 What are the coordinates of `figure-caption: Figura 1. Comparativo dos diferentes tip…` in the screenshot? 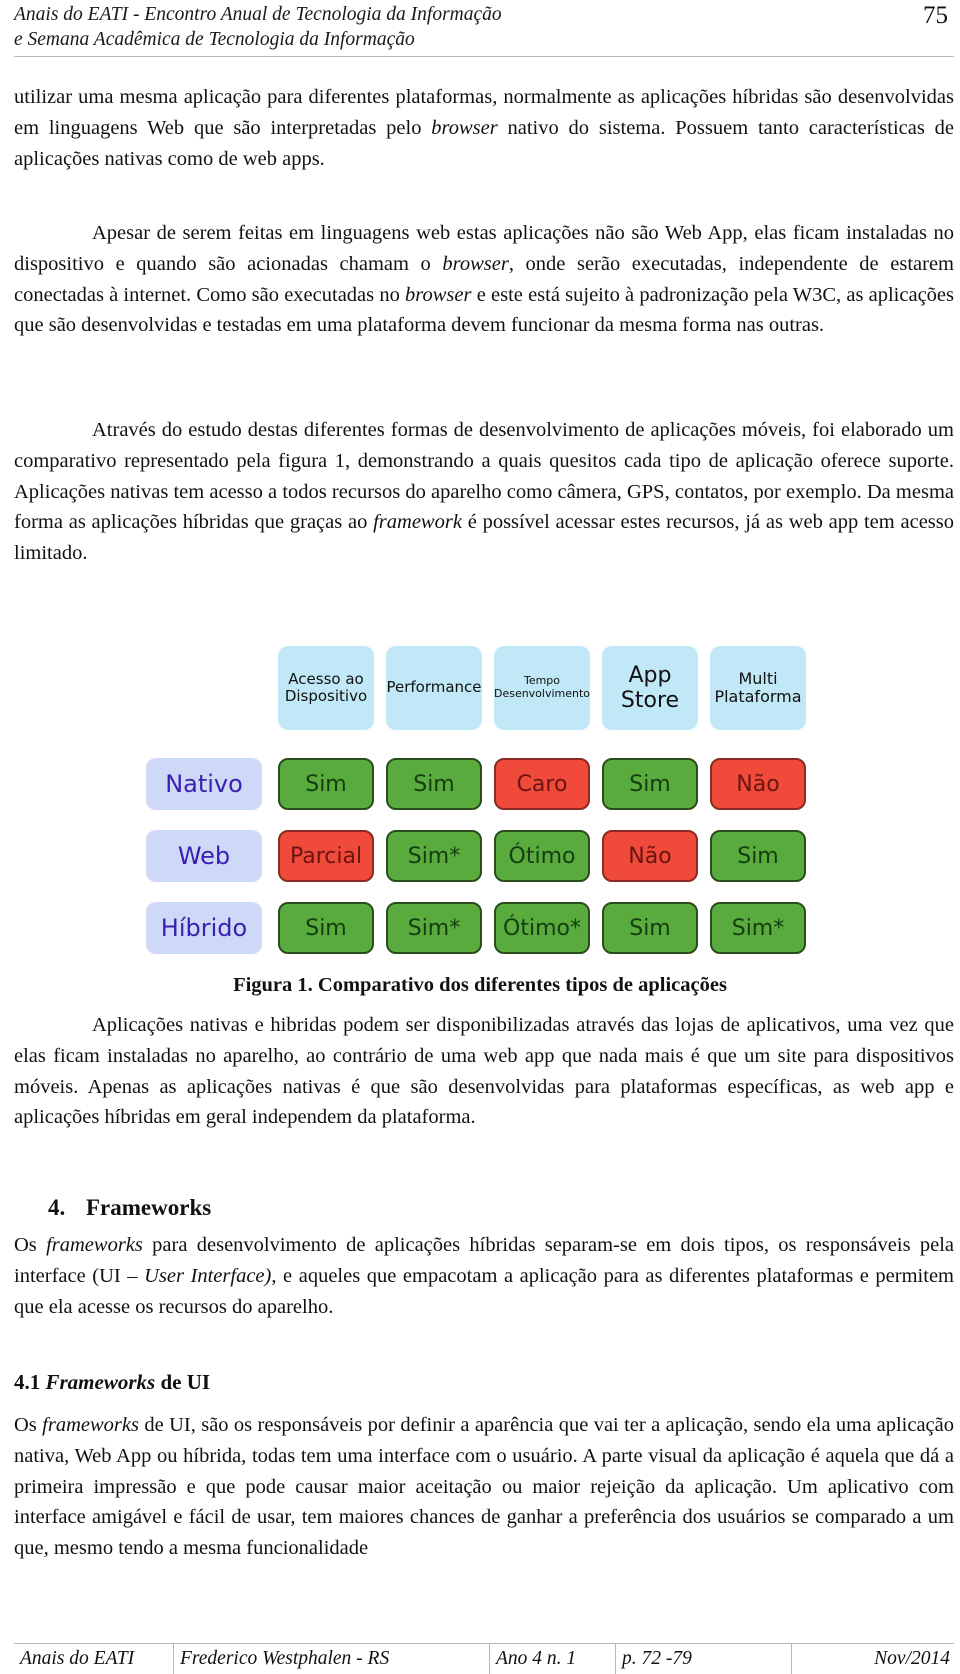 It's located at (480, 985).